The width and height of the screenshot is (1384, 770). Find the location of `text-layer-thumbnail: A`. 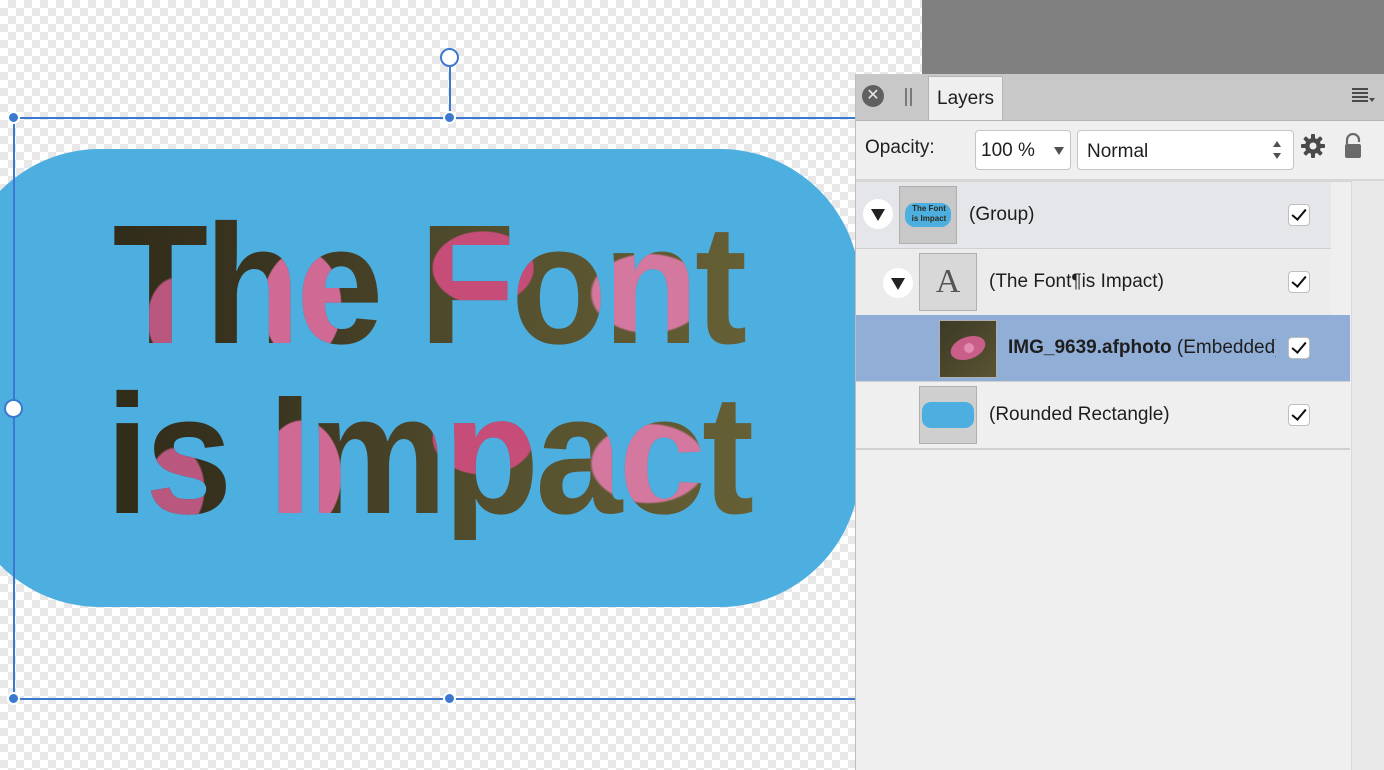

text-layer-thumbnail: A is located at coordinates (948, 282).